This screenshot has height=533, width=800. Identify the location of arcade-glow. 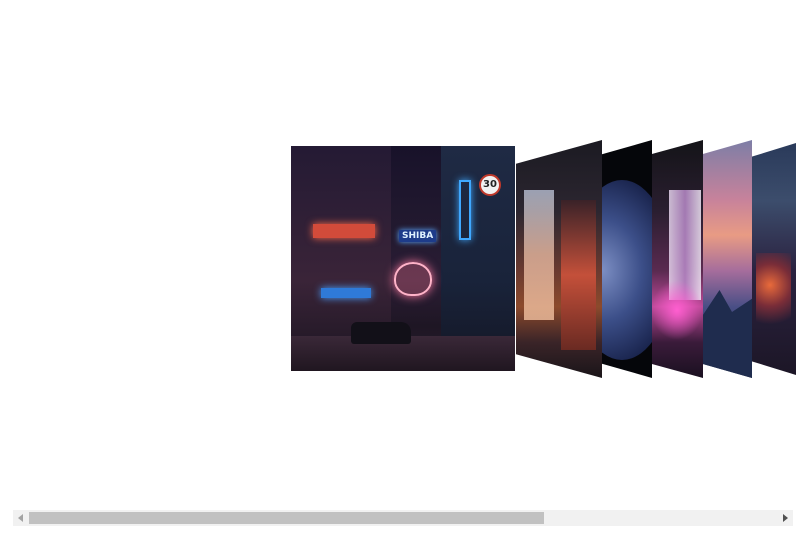
(677, 310).